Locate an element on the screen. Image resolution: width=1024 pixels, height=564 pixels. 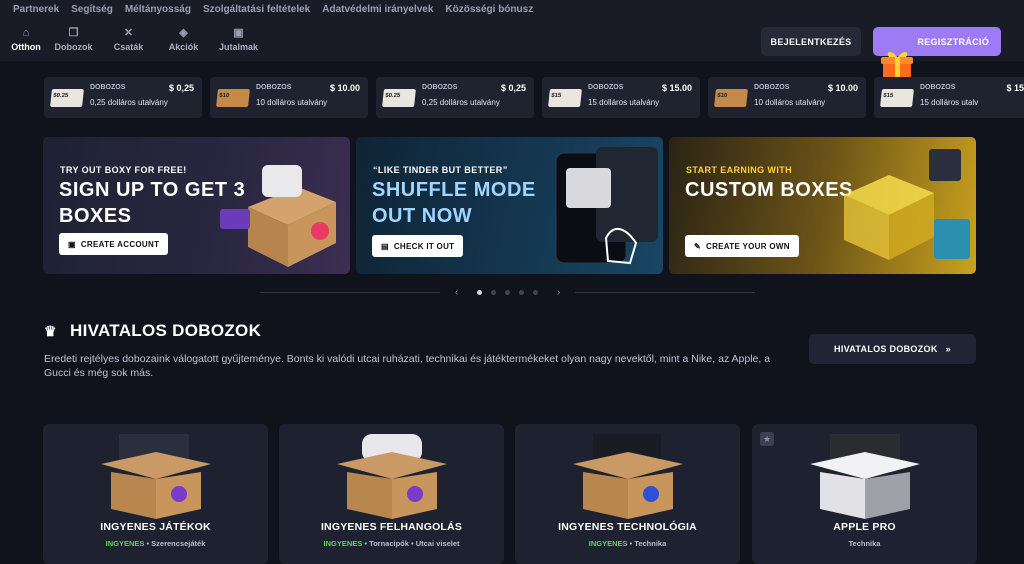
section-title: HIVATALOS DOBOZOK is located at coordinates (166, 330).